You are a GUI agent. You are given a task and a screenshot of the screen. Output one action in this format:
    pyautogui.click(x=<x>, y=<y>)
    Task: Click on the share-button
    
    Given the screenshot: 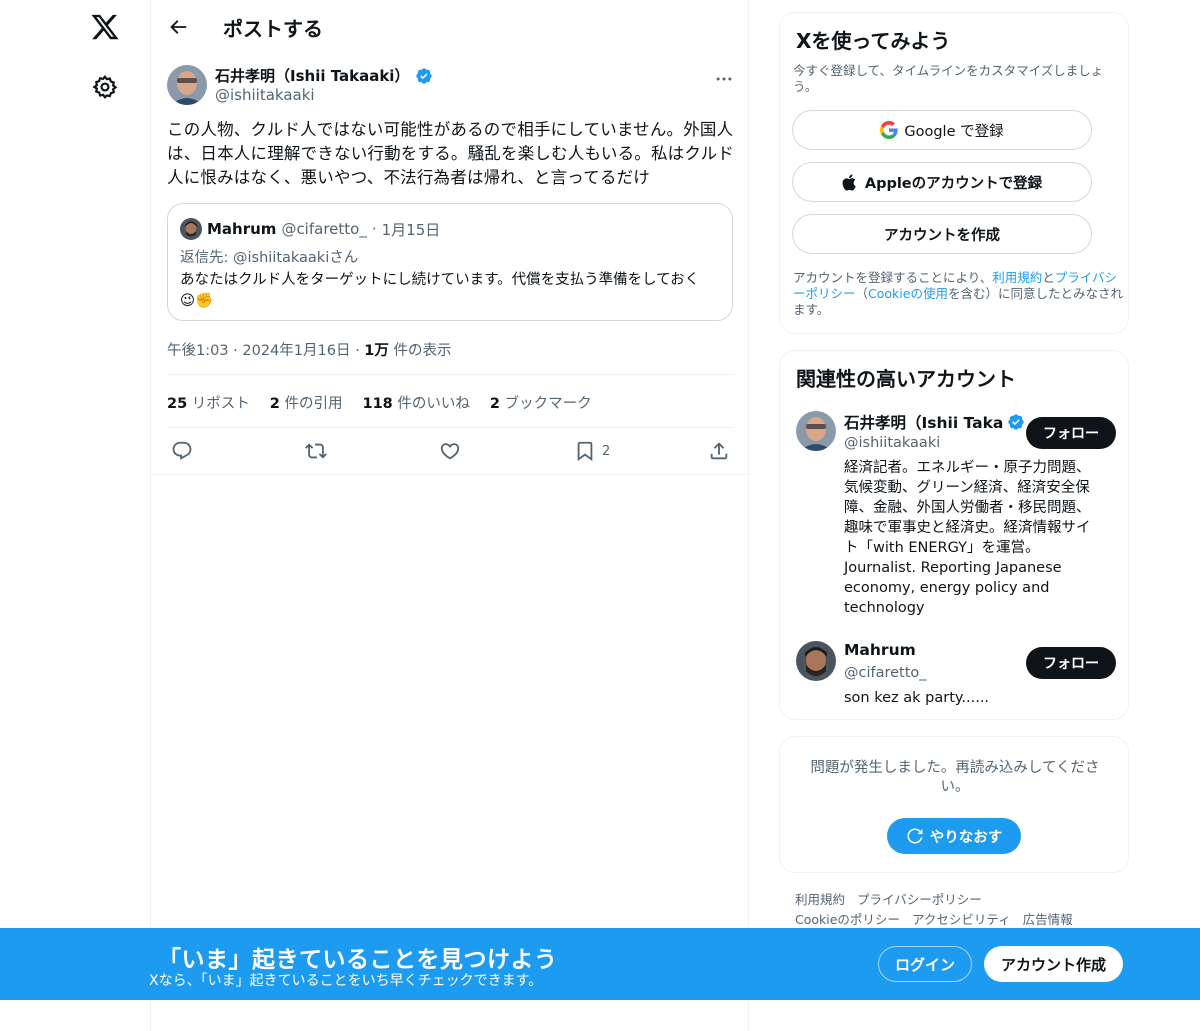 What is the action you would take?
    pyautogui.click(x=719, y=451)
    